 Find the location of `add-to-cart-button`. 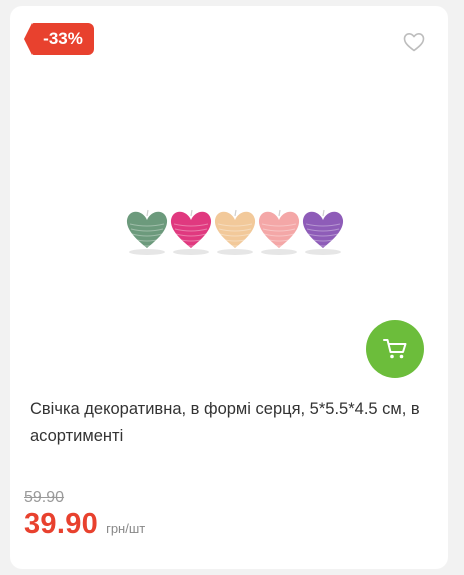

add-to-cart-button is located at coordinates (395, 349).